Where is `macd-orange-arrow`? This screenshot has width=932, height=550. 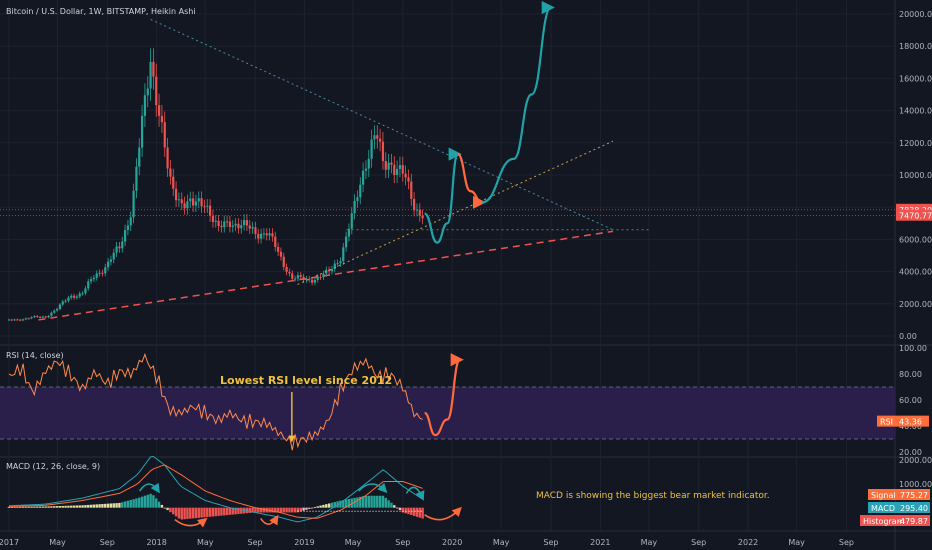
macd-orange-arrow is located at coordinates (269, 520).